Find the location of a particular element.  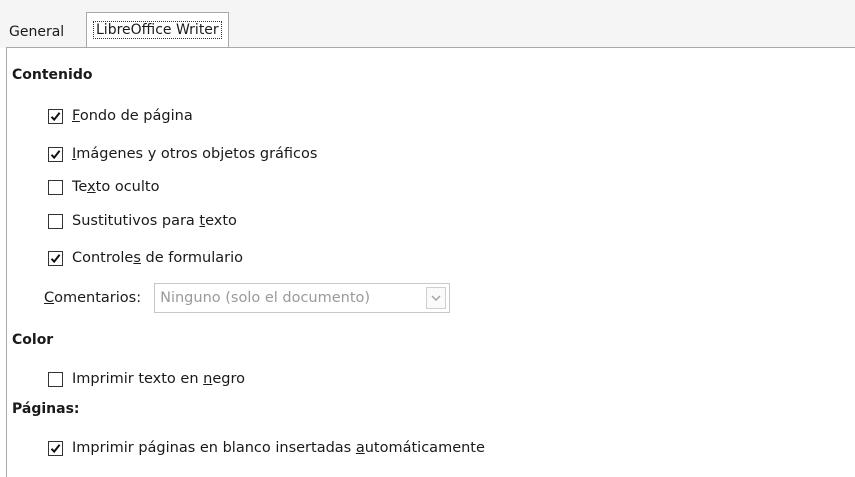

option-form-controls: Controles de formulario is located at coordinates (145, 258).